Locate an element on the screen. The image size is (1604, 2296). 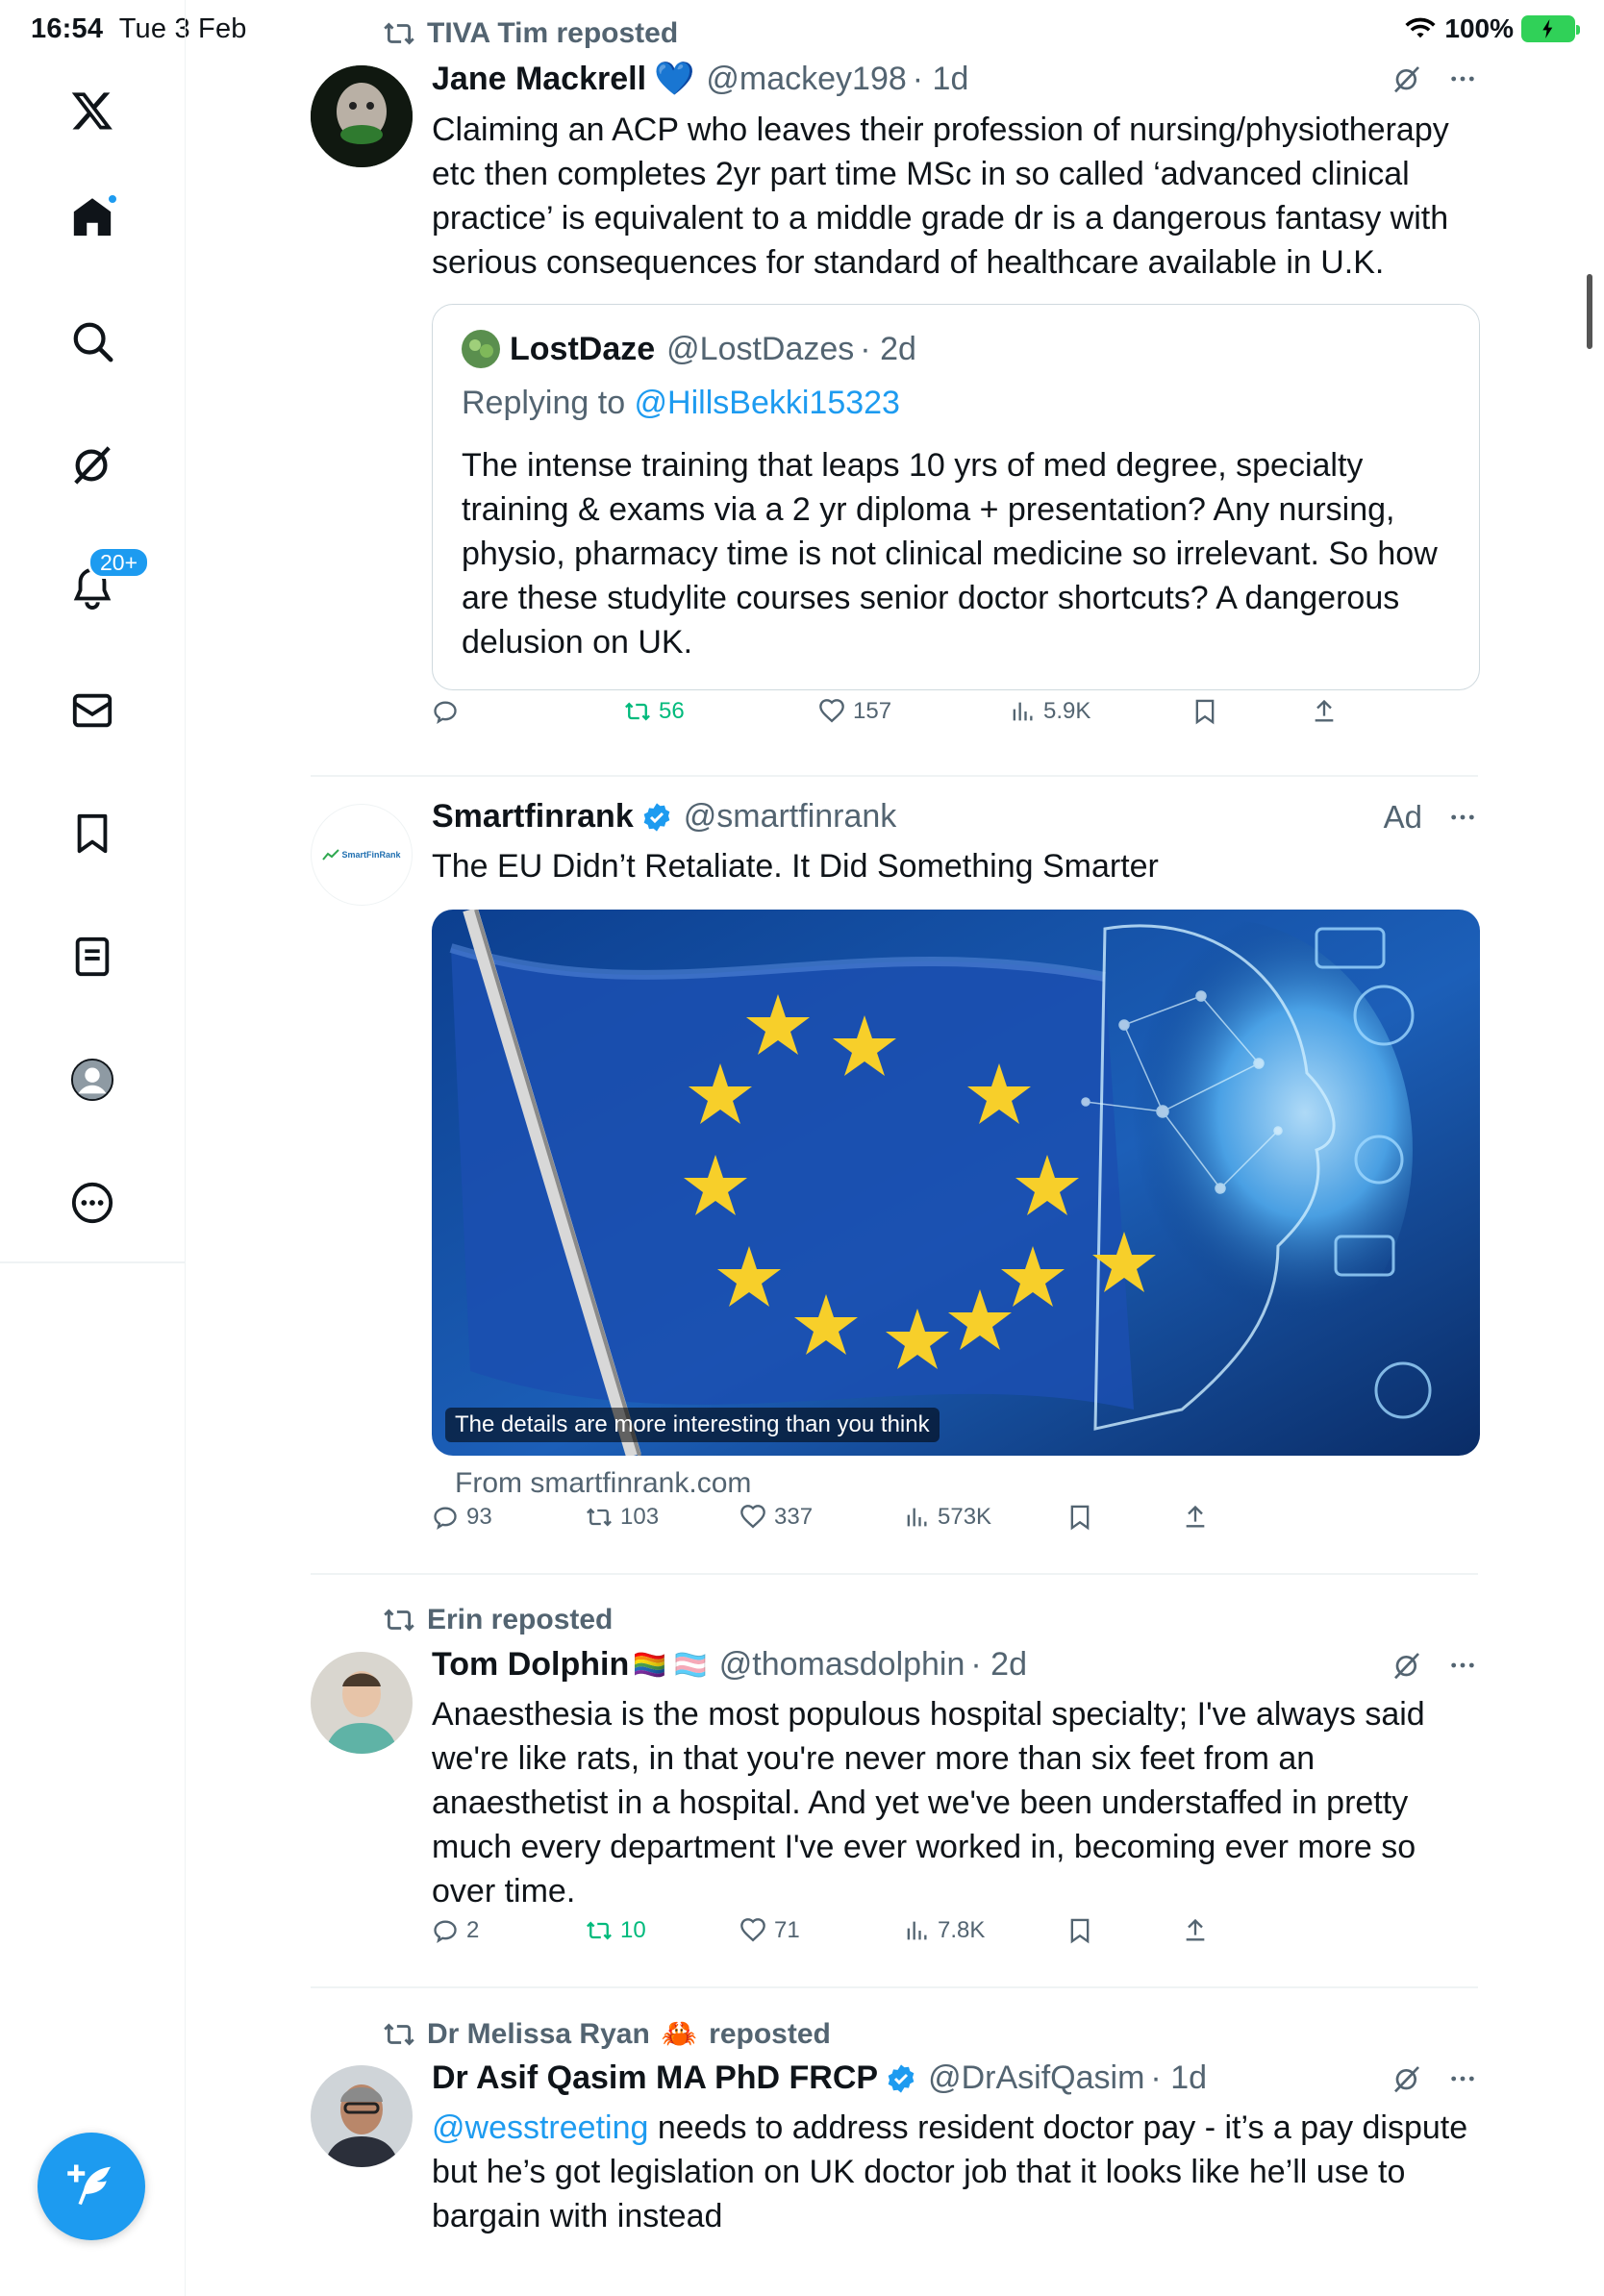
post-time: · 2d is located at coordinates (998, 1665).